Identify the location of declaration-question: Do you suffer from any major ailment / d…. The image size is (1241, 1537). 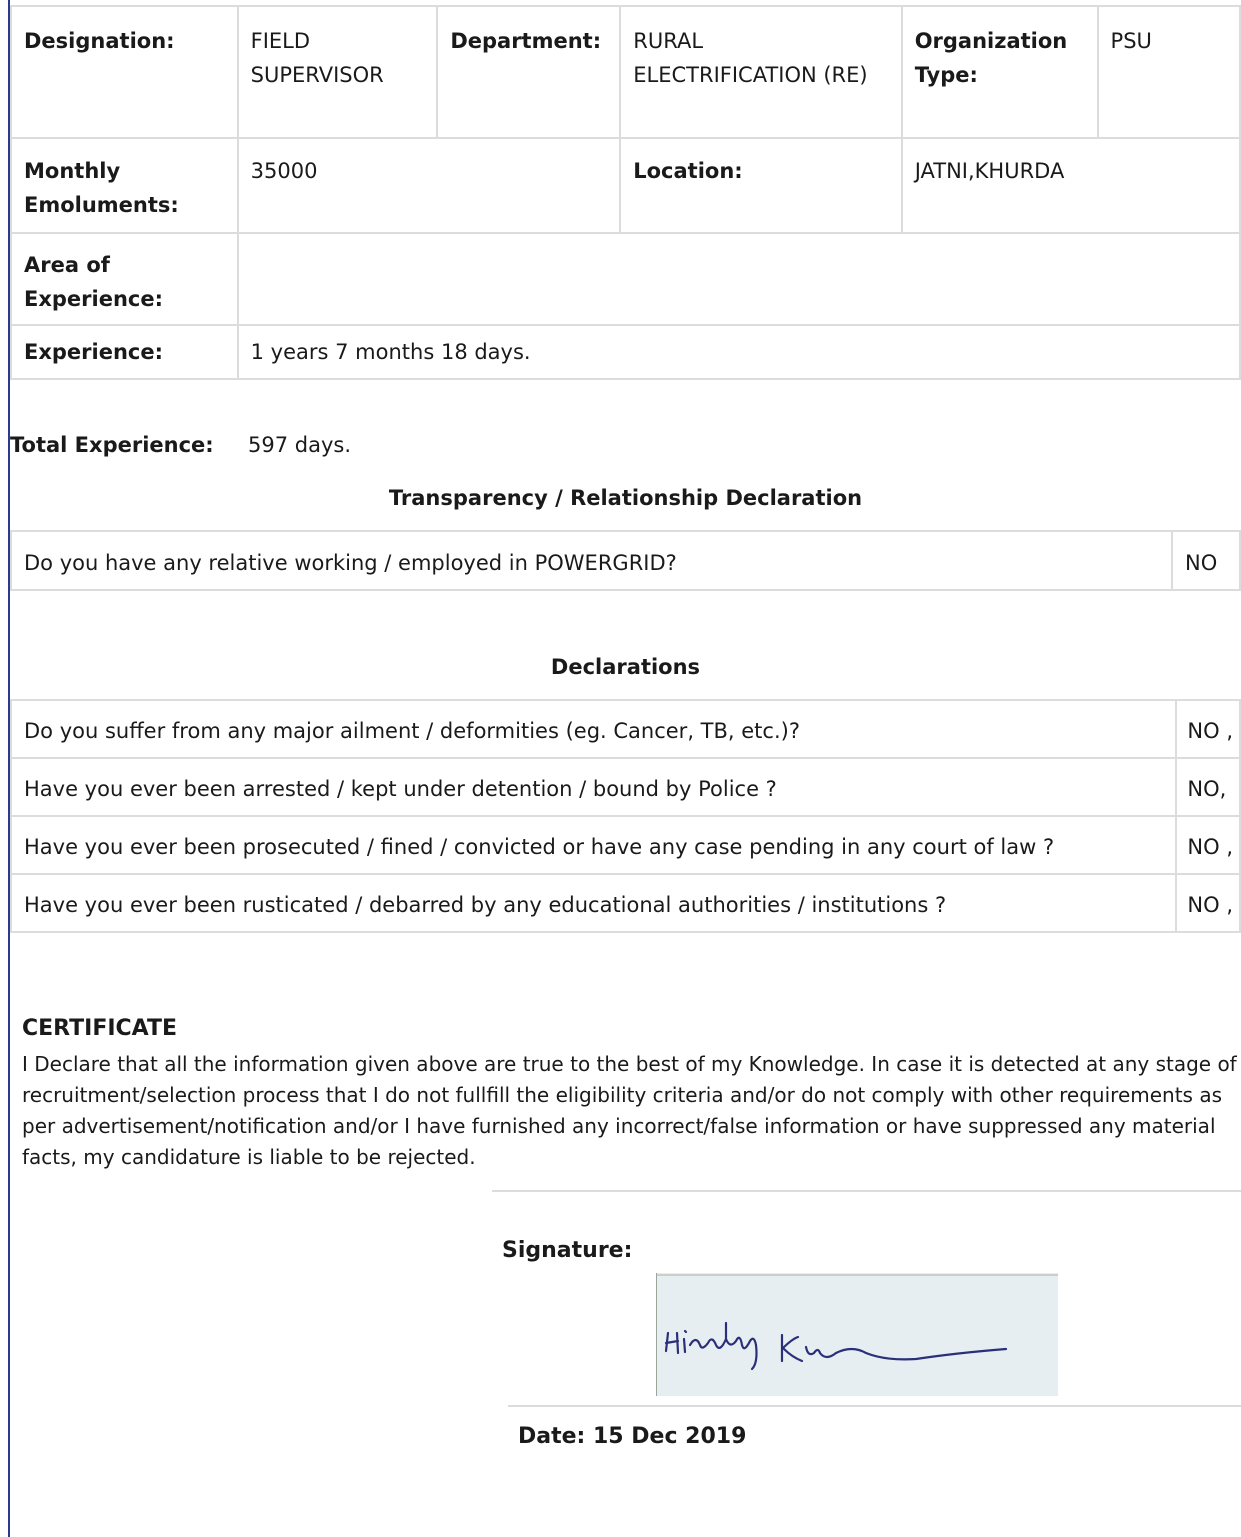
(593, 729).